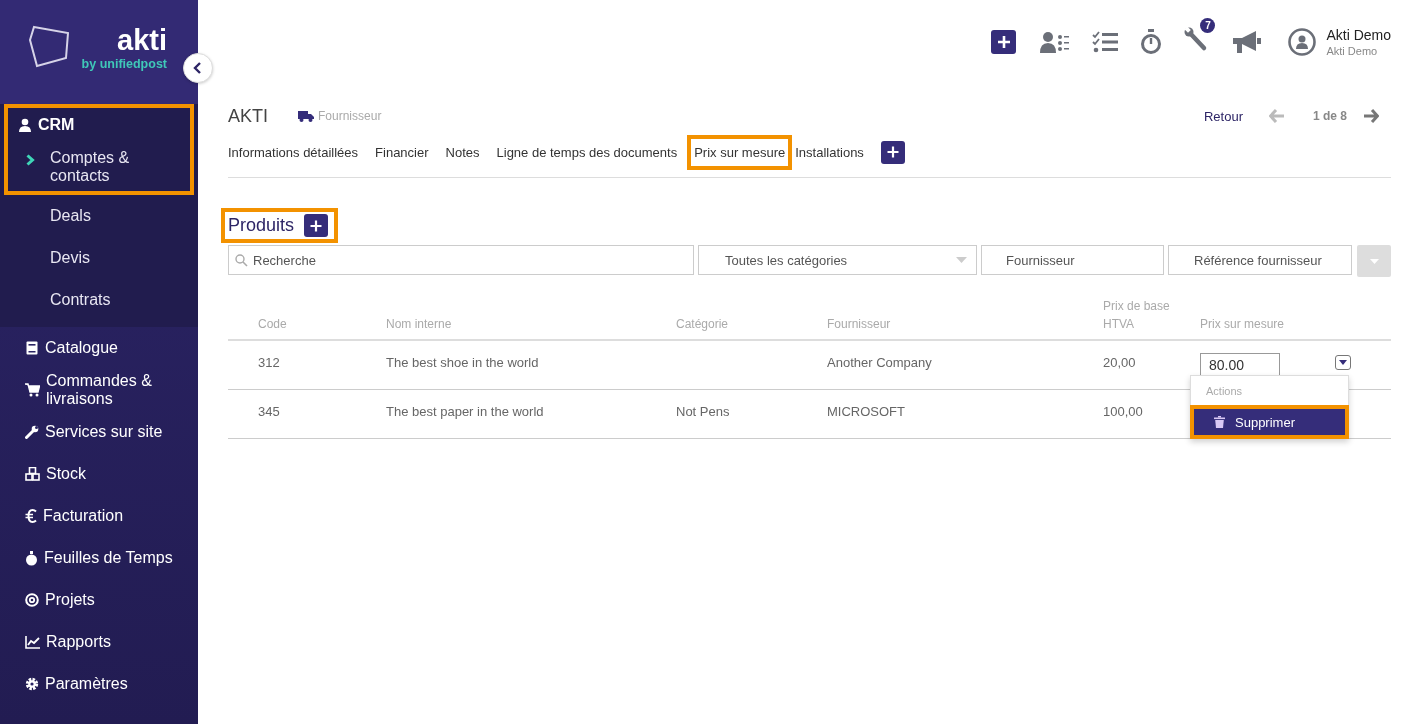 The width and height of the screenshot is (1403, 724). What do you see at coordinates (32, 600) in the screenshot?
I see `target-icon` at bounding box center [32, 600].